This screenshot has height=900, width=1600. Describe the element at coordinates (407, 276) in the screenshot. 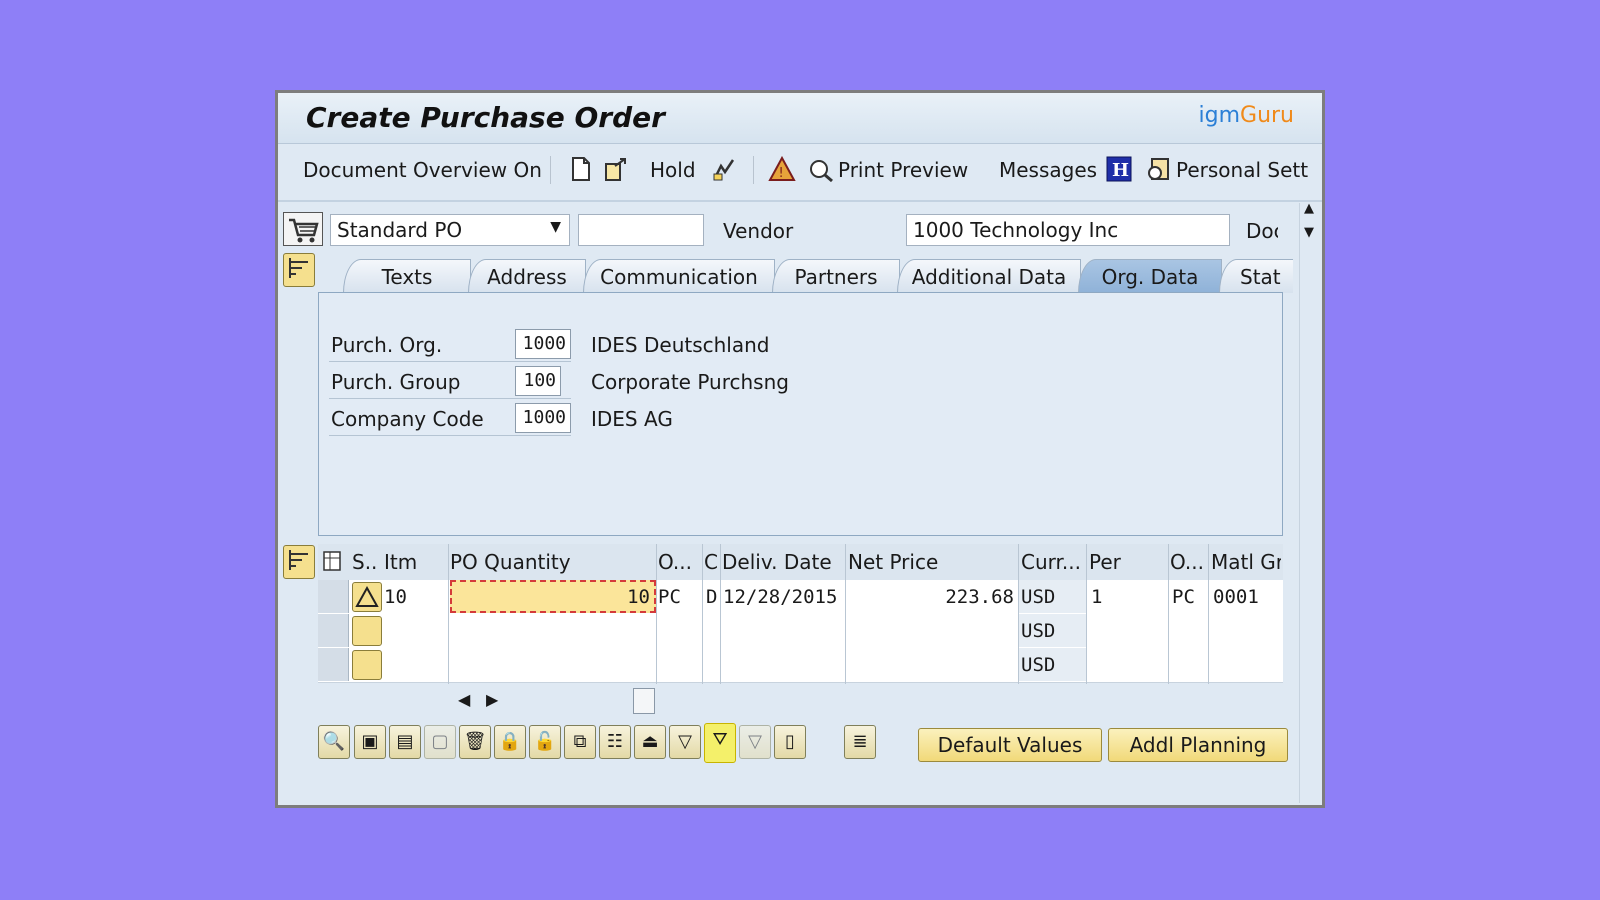

I see `tab-texts: Texts` at that location.